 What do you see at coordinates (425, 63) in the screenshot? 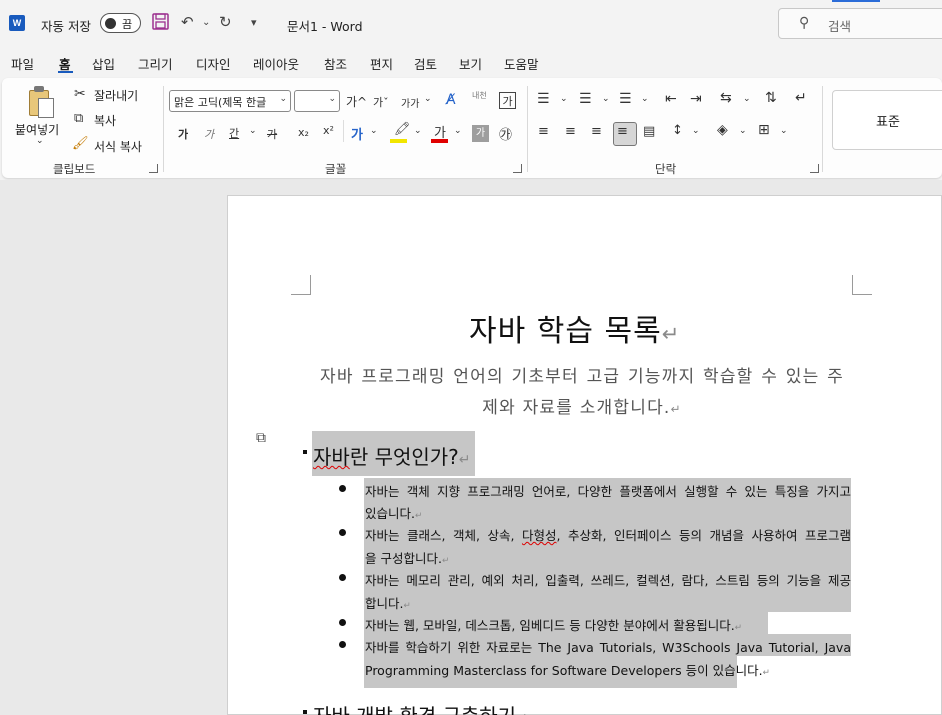
I see `tab-review: 검토` at bounding box center [425, 63].